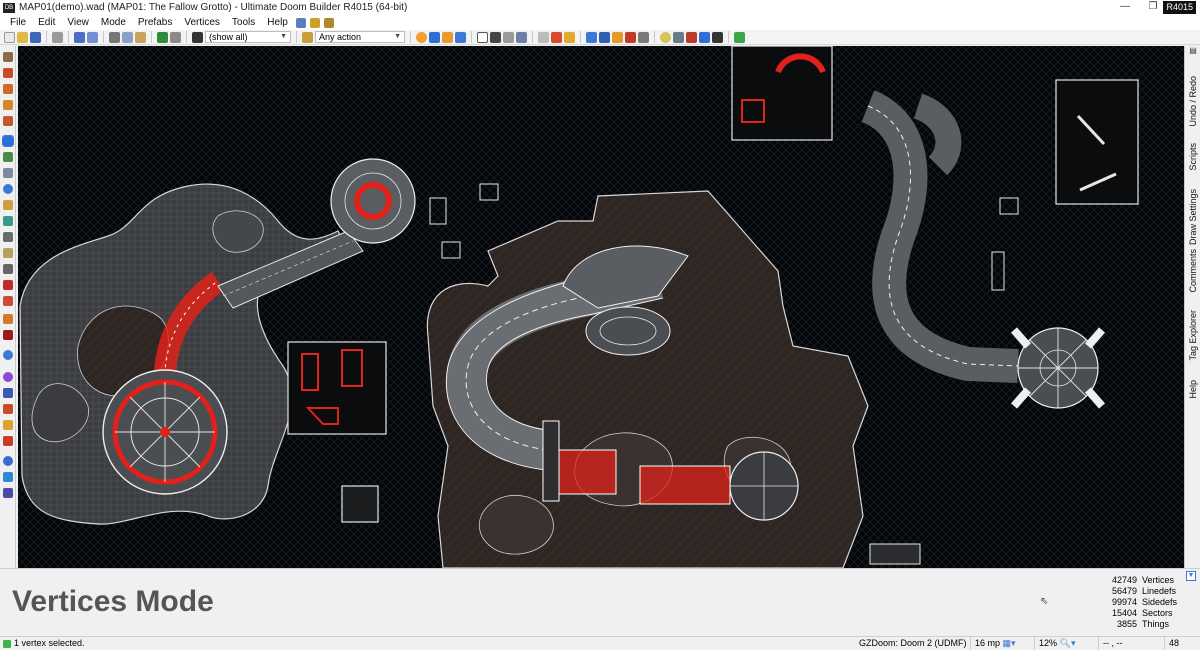  I want to click on thing-browser-icon, so click(8, 441).